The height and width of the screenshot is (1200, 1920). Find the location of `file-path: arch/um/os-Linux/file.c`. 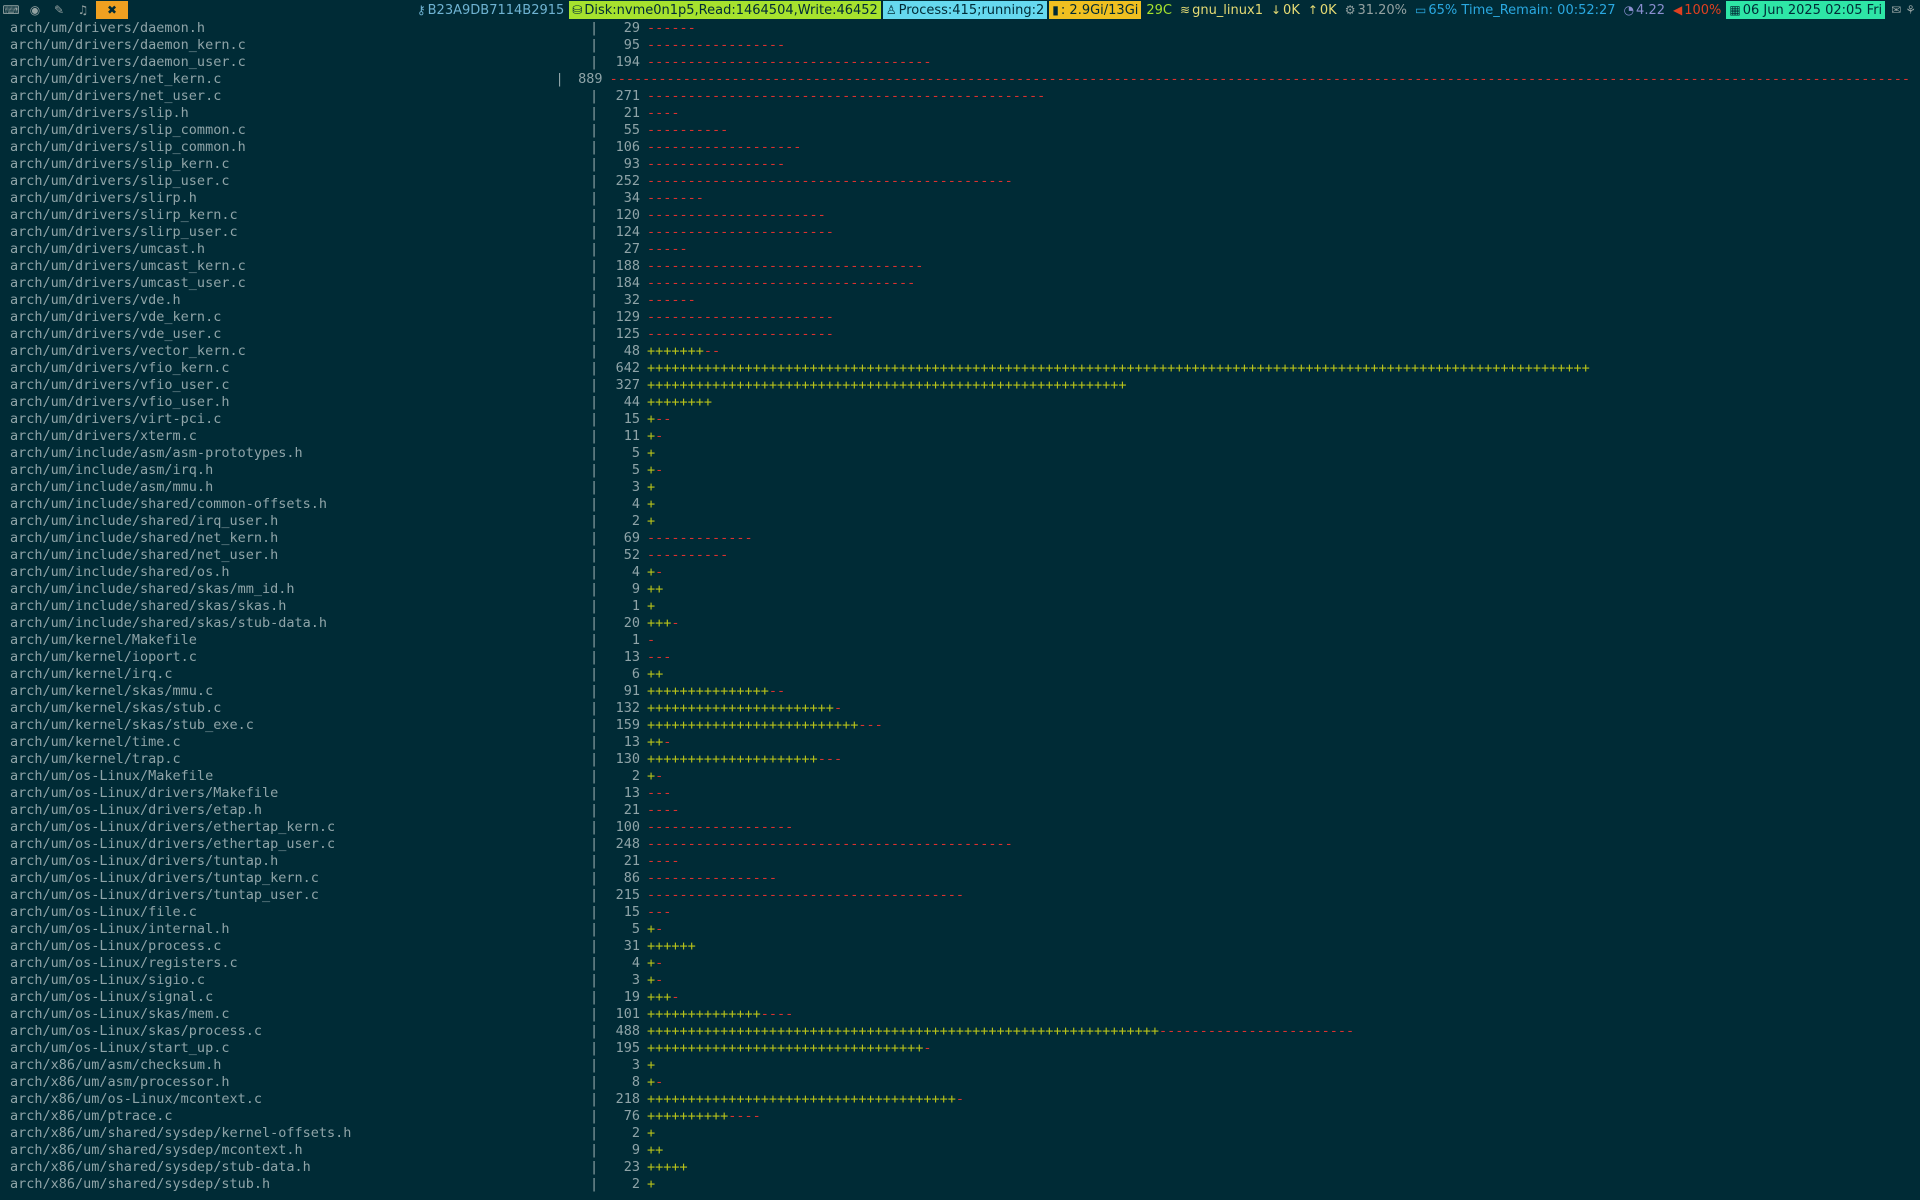

file-path: arch/um/os-Linux/file.c is located at coordinates (103, 912).